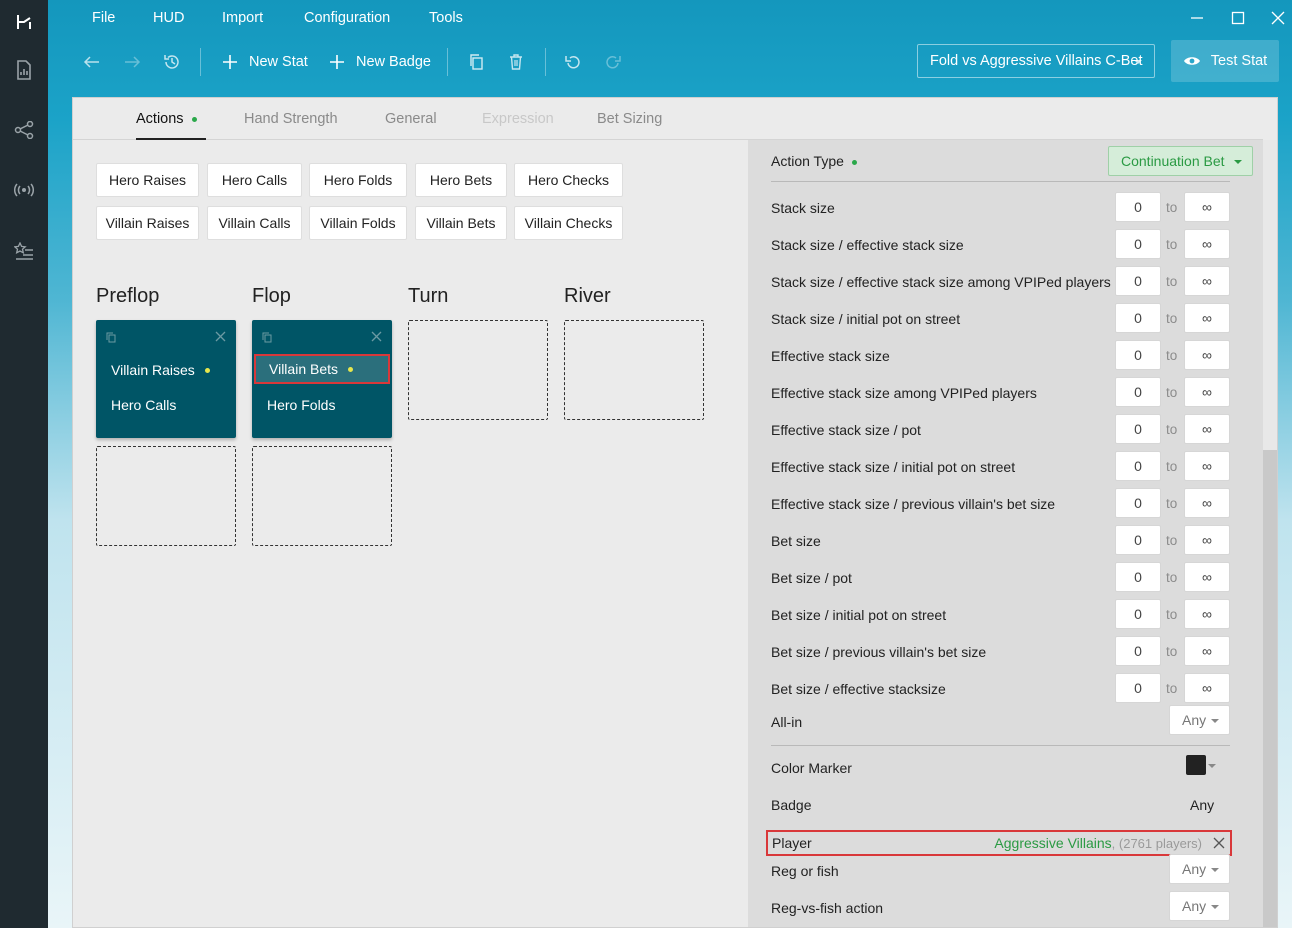 The height and width of the screenshot is (928, 1292). Describe the element at coordinates (147, 180) in the screenshot. I see `hero-raises-button: Hero Raises` at that location.